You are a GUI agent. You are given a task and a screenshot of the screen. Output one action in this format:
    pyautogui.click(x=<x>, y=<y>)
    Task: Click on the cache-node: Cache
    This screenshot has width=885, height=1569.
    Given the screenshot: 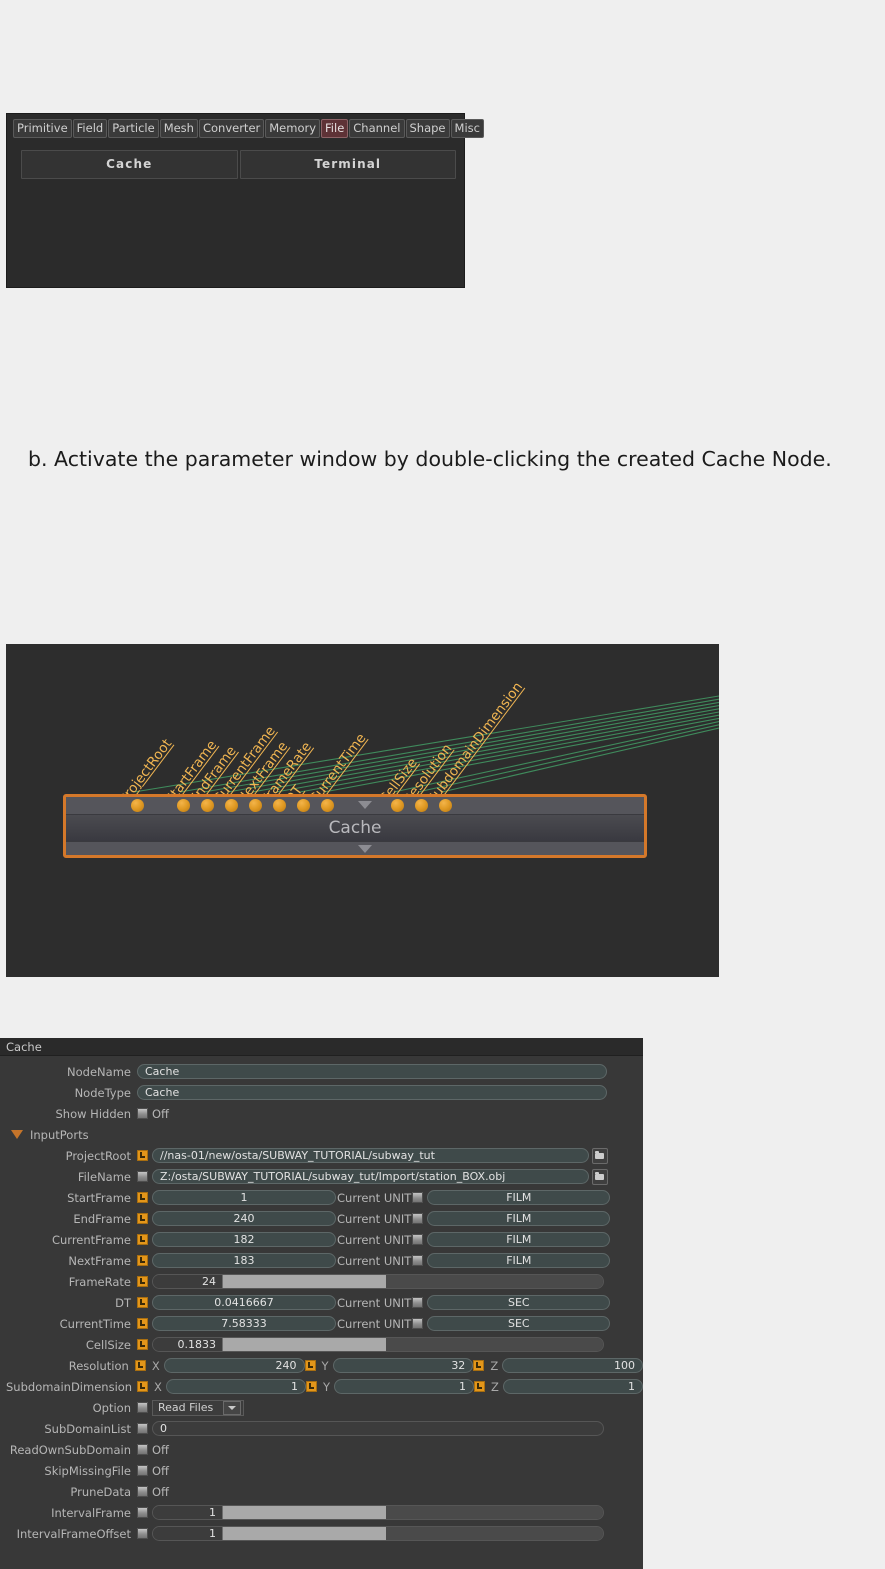 What is the action you would take?
    pyautogui.click(x=355, y=826)
    